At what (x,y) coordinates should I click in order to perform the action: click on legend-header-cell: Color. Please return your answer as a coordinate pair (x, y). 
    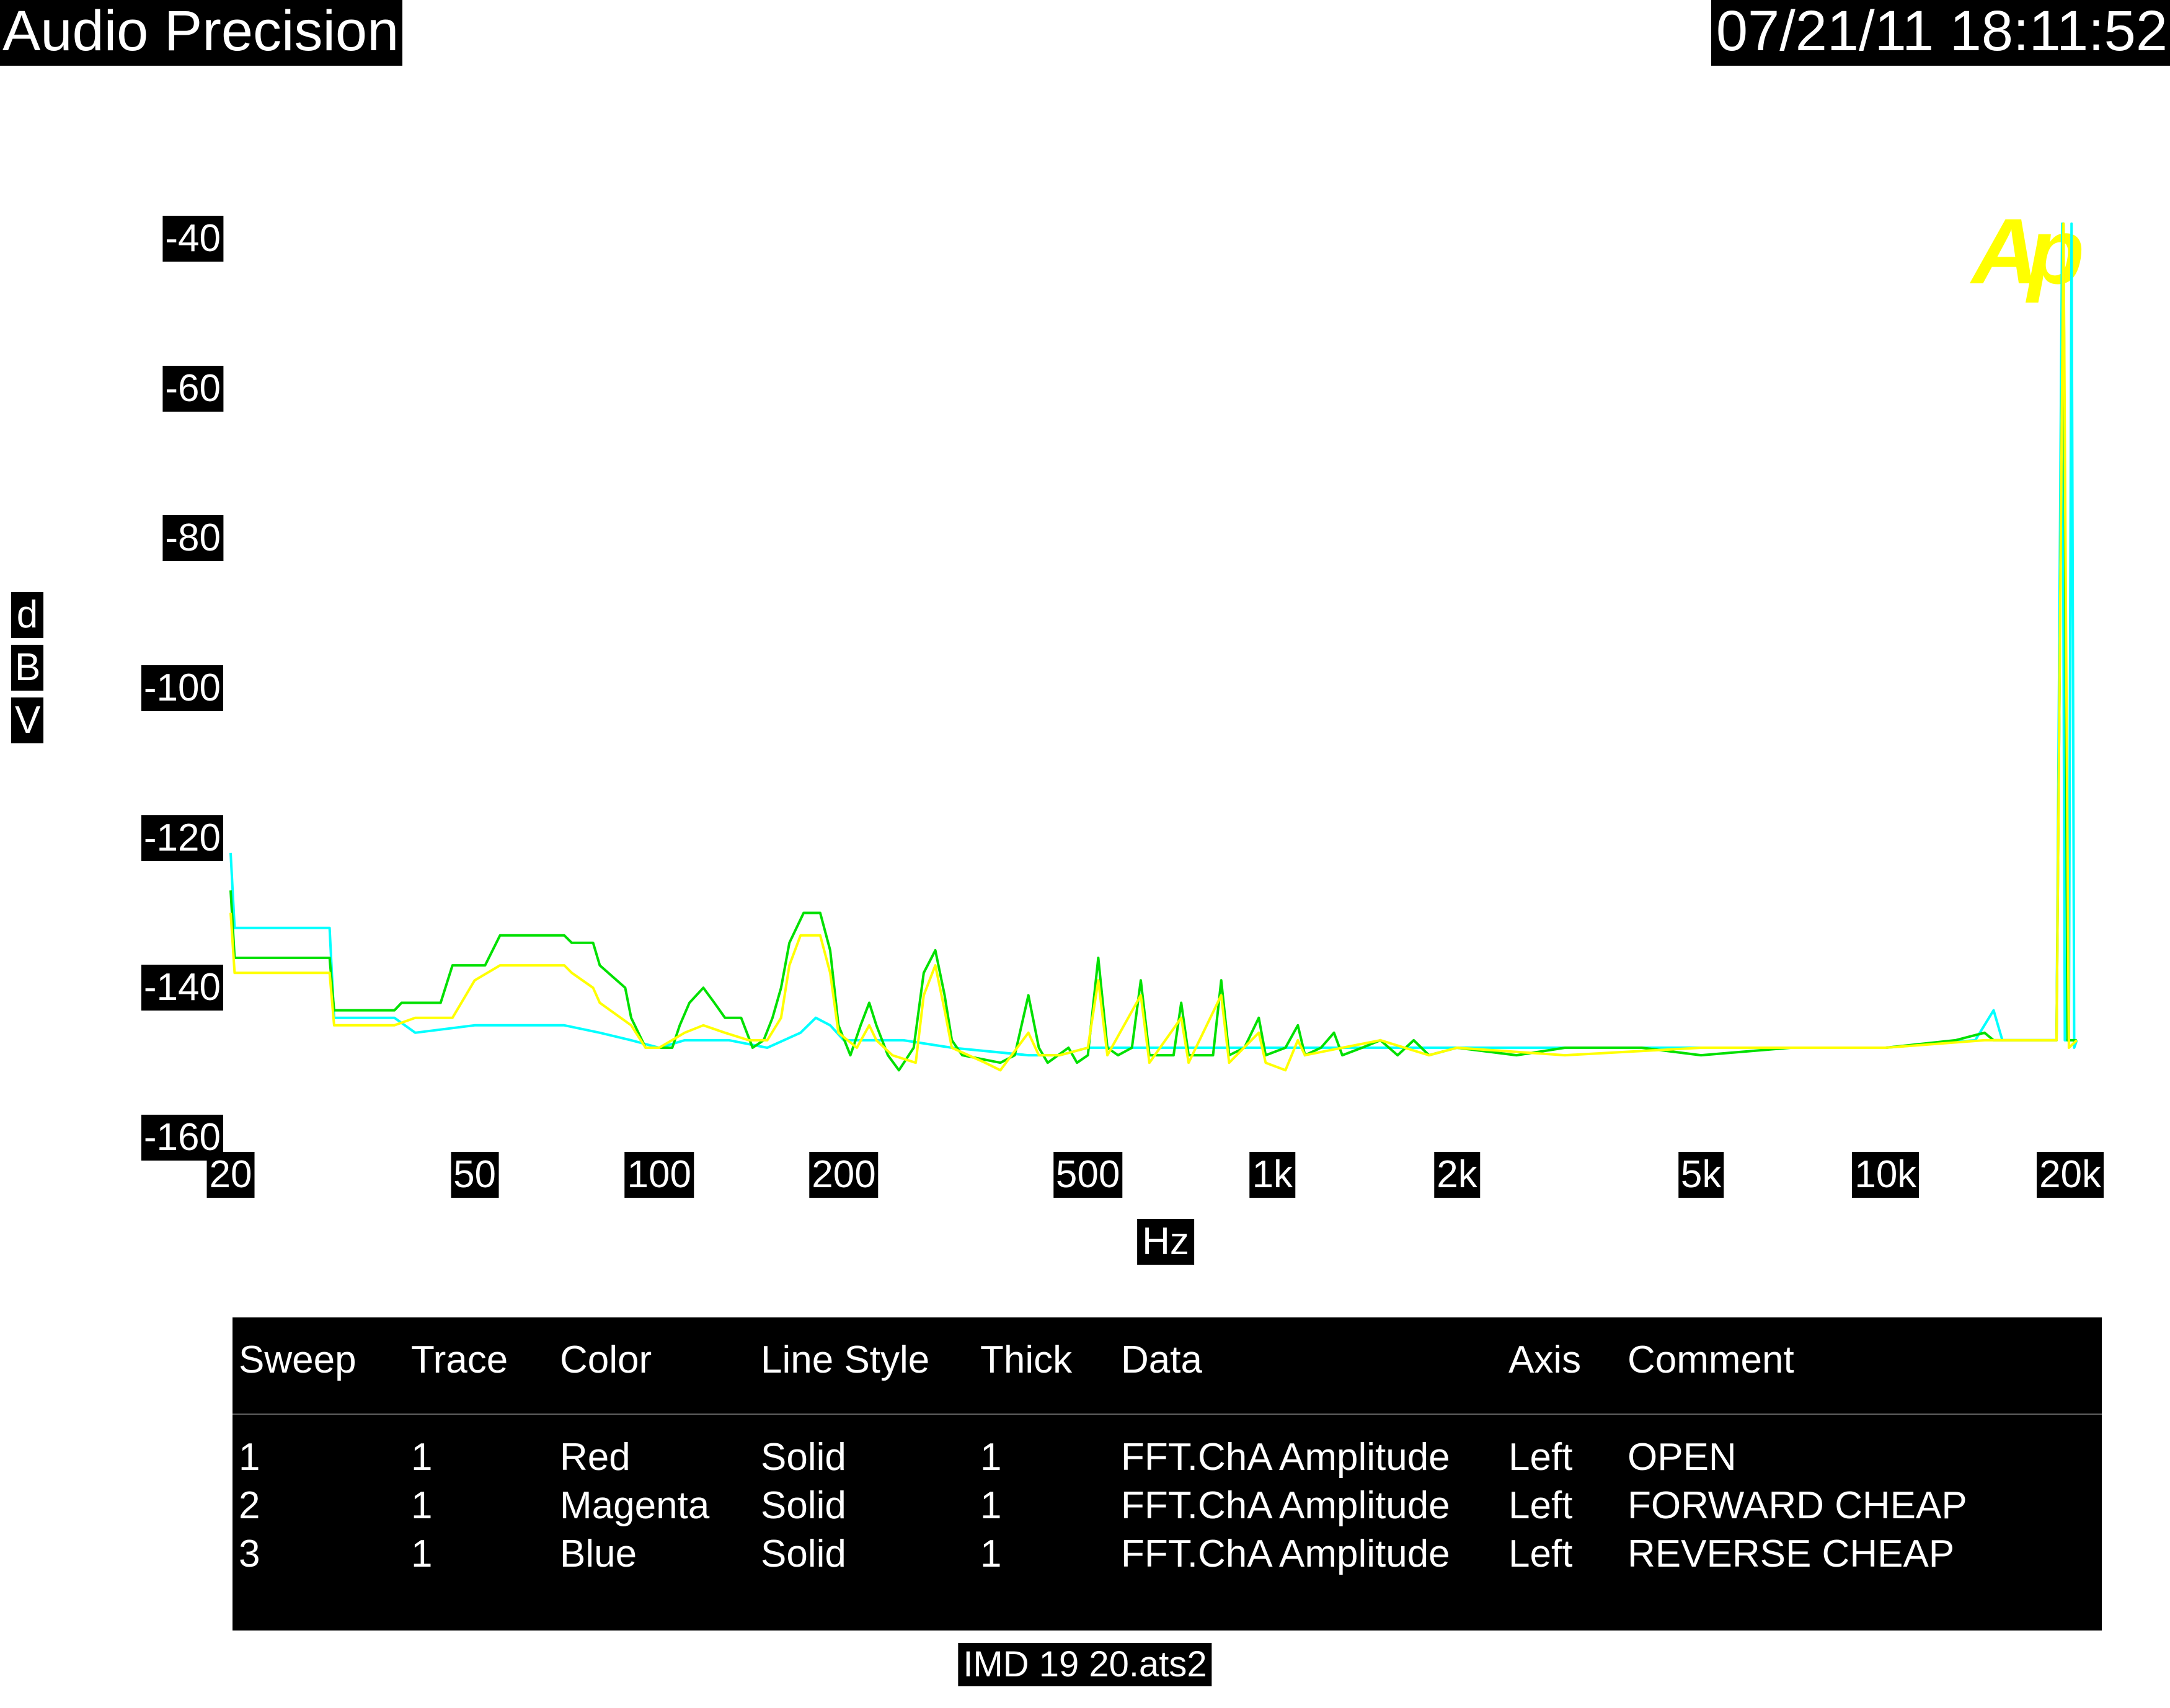
    Looking at the image, I should click on (606, 1360).